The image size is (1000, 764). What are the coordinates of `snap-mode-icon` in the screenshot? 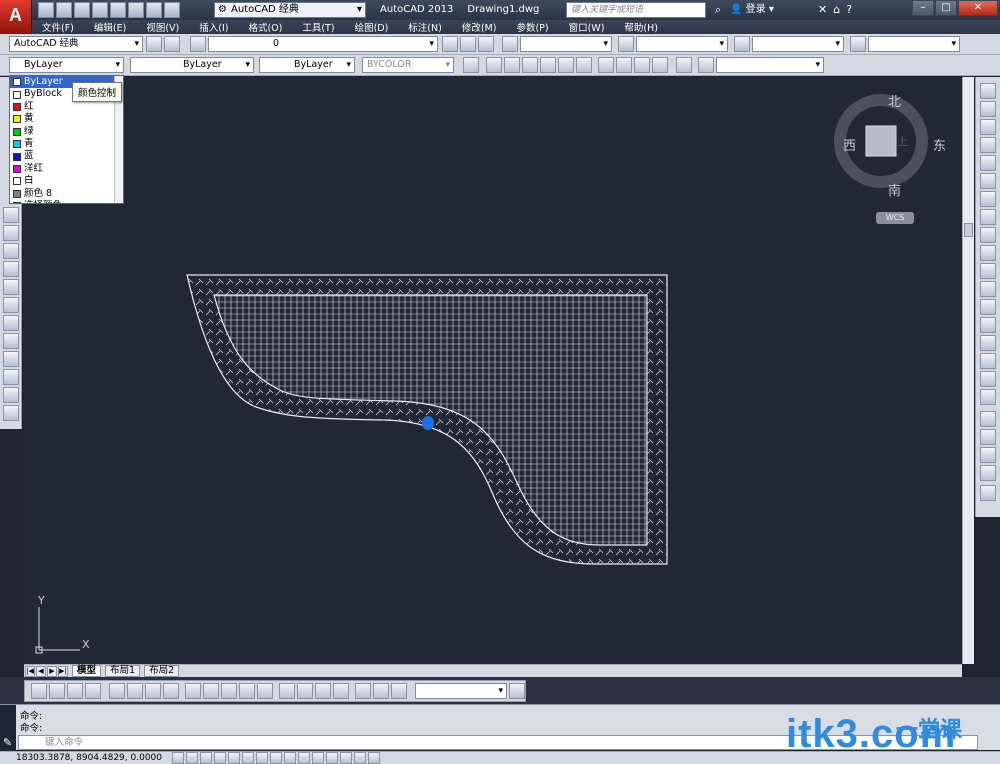 It's located at (192, 758).